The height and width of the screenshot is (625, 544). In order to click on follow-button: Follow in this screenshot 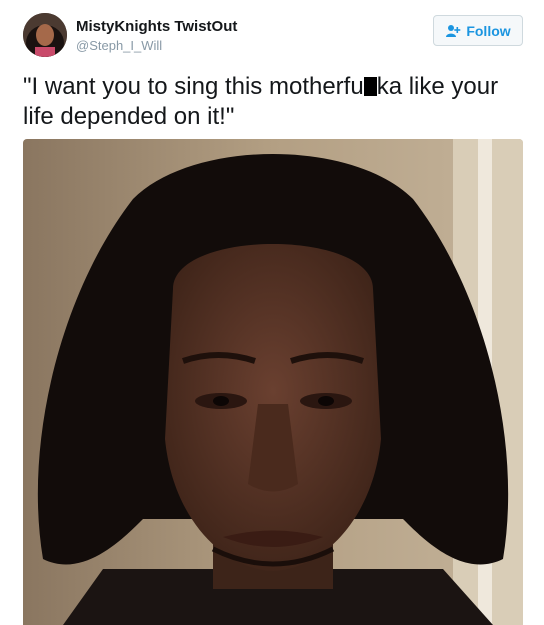, I will do `click(478, 30)`.